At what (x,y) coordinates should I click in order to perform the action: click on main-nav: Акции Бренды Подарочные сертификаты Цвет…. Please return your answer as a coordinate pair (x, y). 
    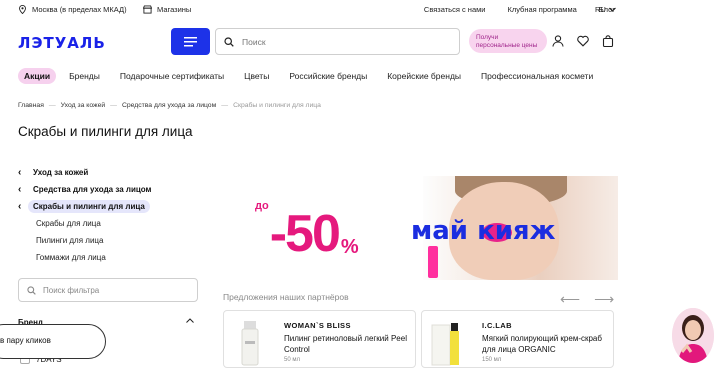
    Looking at the image, I should click on (318, 76).